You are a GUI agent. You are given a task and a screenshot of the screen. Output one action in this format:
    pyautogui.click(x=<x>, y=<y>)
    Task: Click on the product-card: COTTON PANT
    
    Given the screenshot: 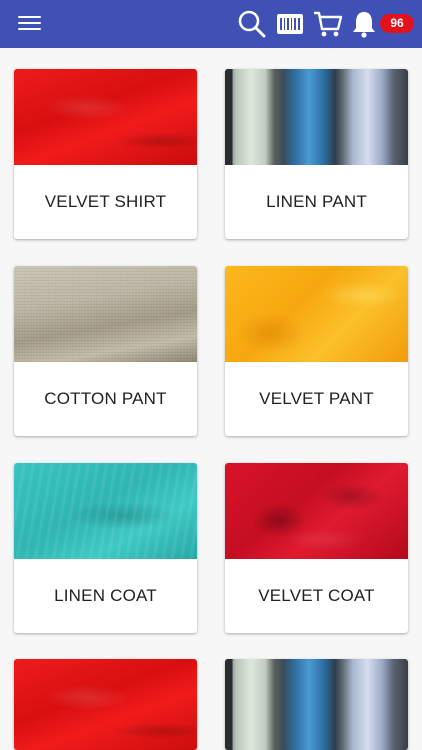 What is the action you would take?
    pyautogui.click(x=105, y=351)
    